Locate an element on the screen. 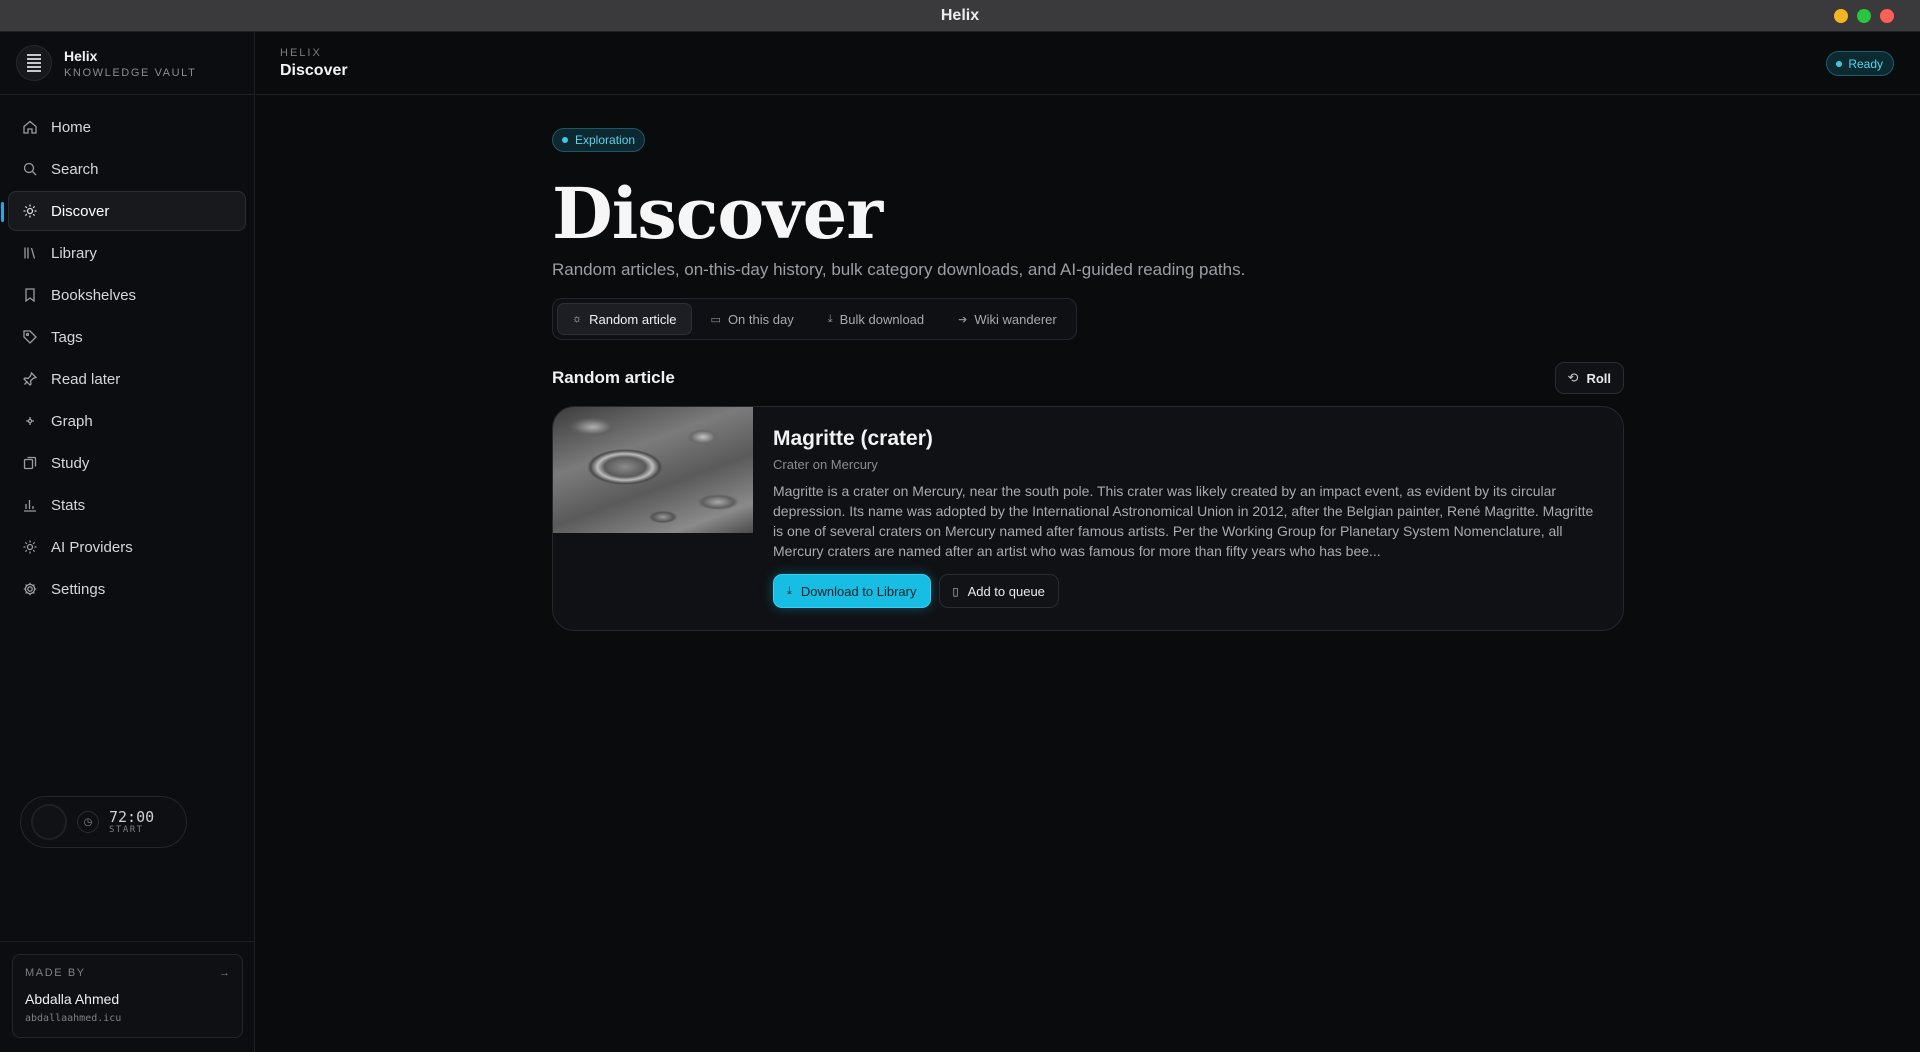 Image resolution: width=1920 pixels, height=1052 pixels. made-by-card: MADE BY → Abdalla Ahmed abdallaahmed.icu is located at coordinates (127, 996).